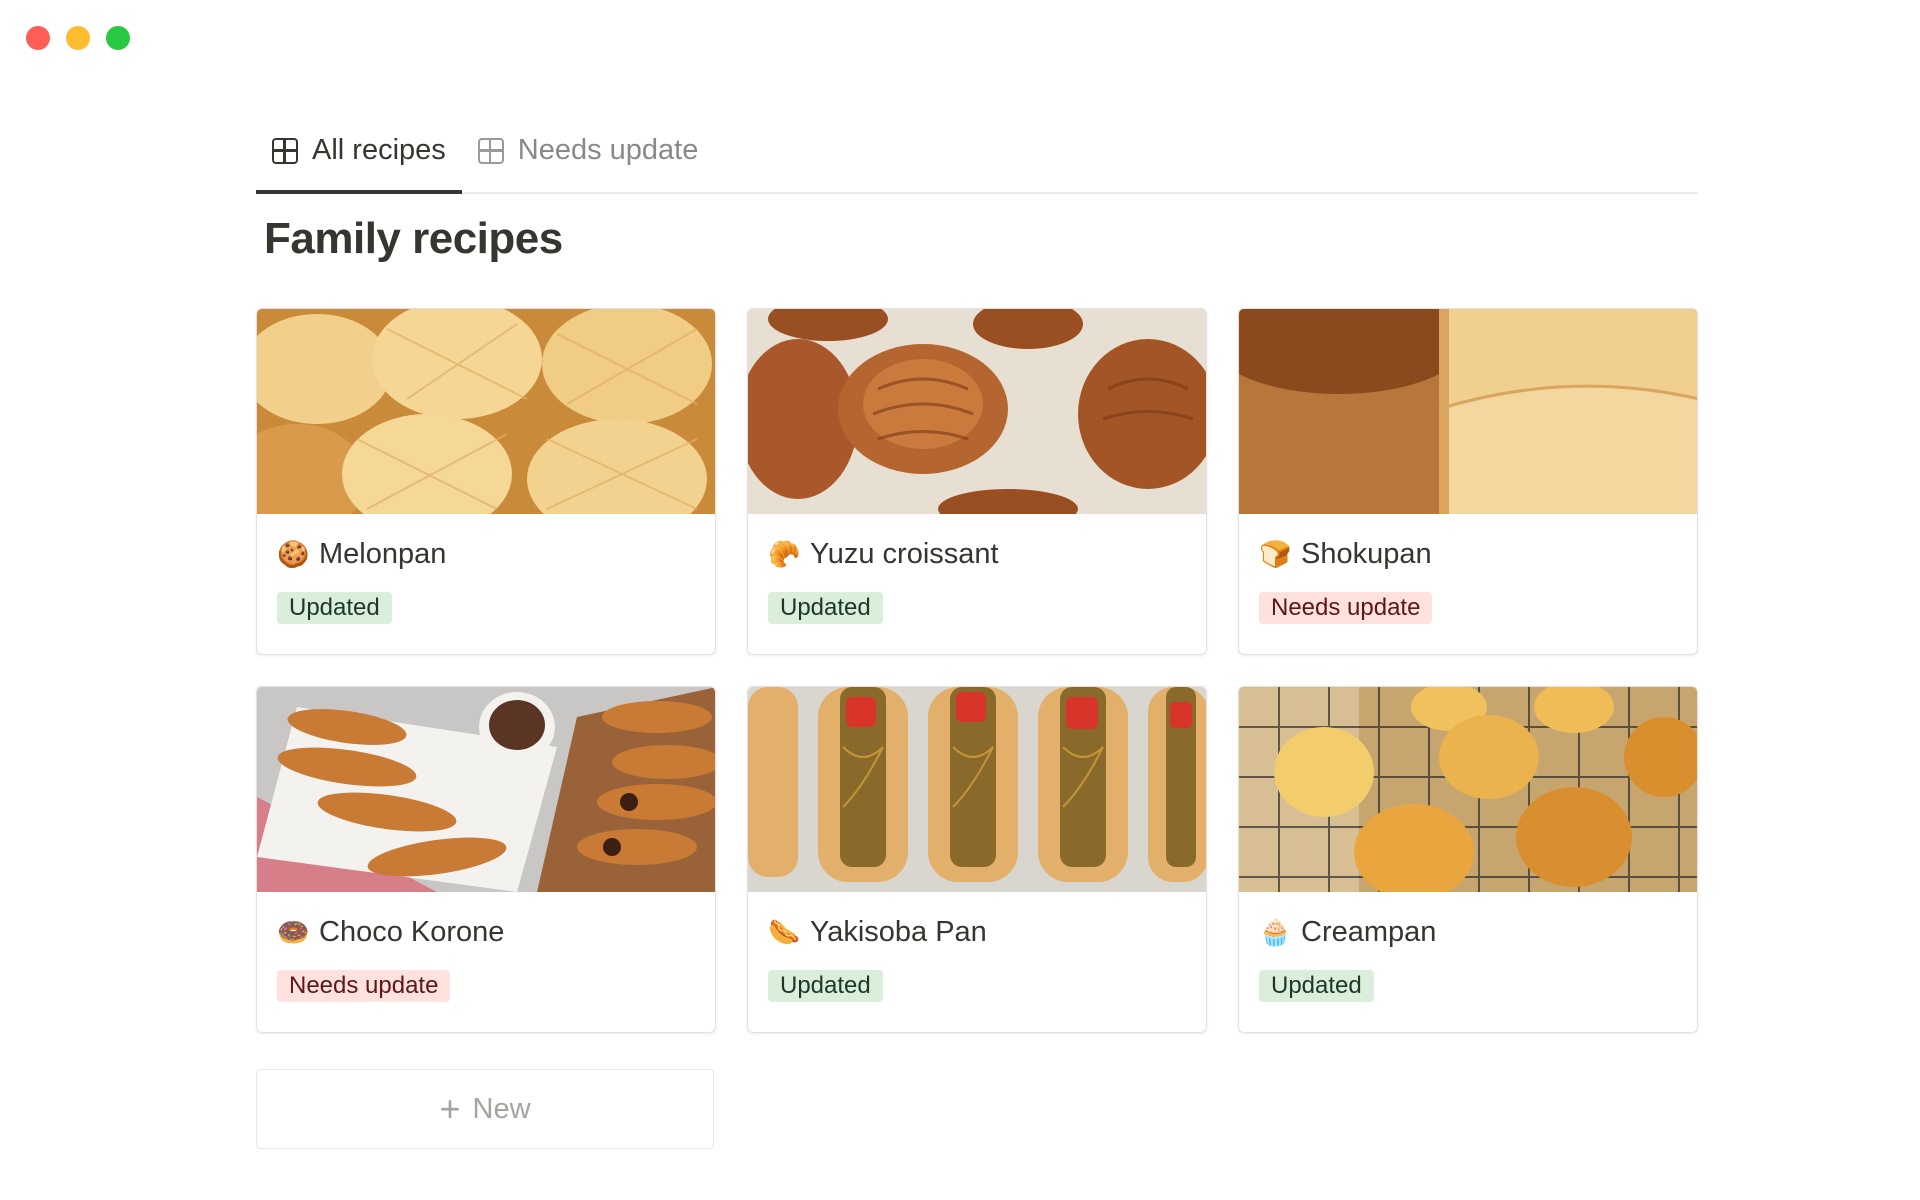  I want to click on card-title: 🥐 Yuzu croissant, so click(977, 554).